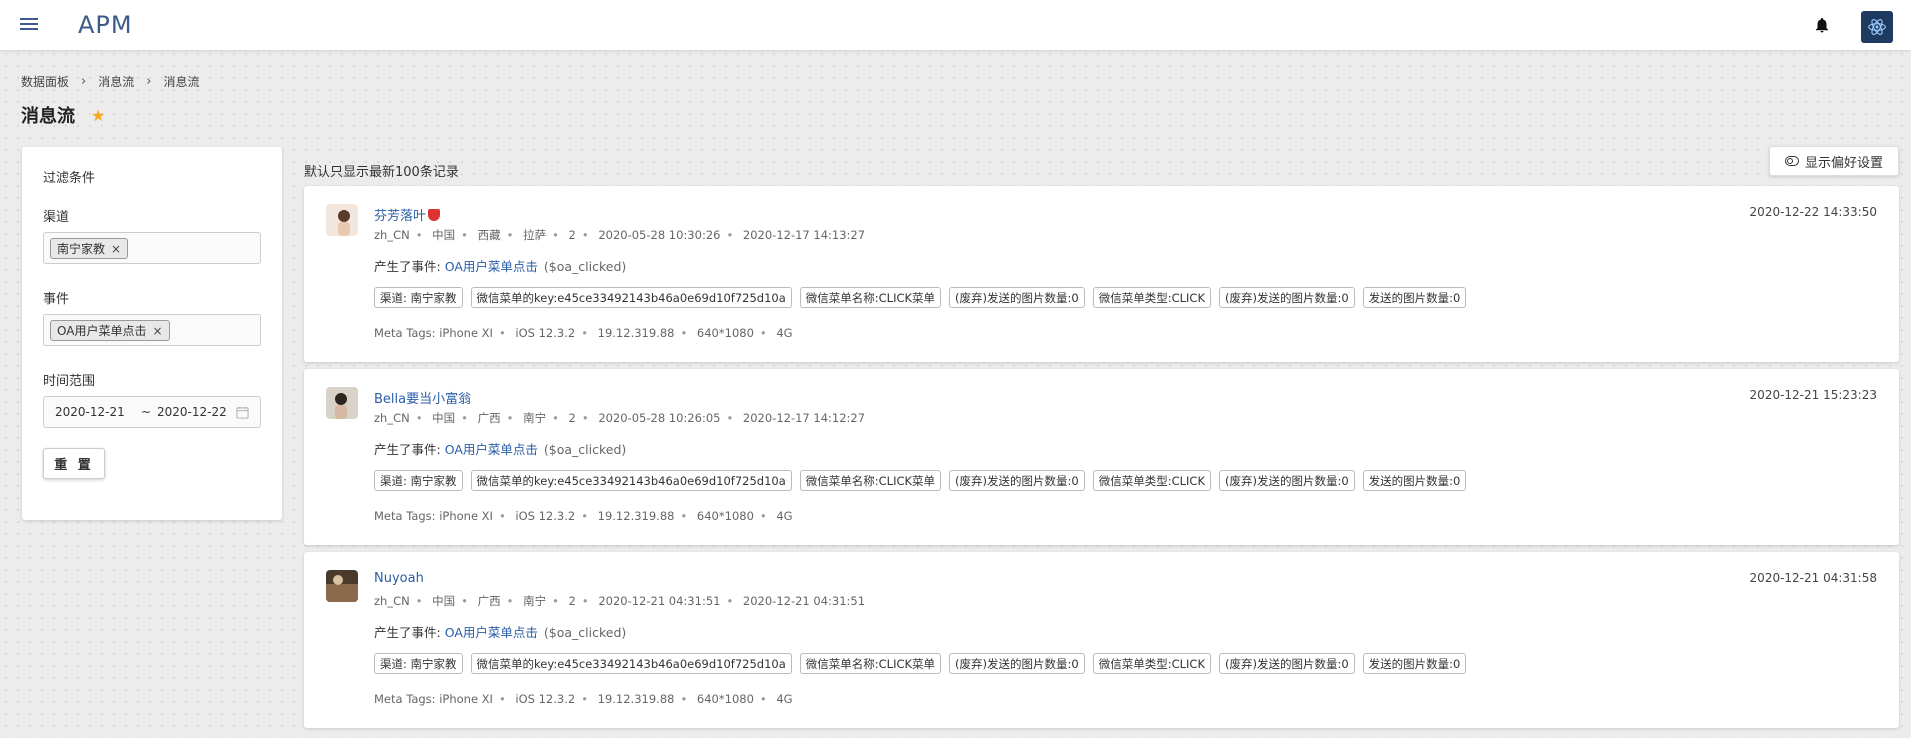  What do you see at coordinates (444, 418) in the screenshot?
I see `meta-country: 中国` at bounding box center [444, 418].